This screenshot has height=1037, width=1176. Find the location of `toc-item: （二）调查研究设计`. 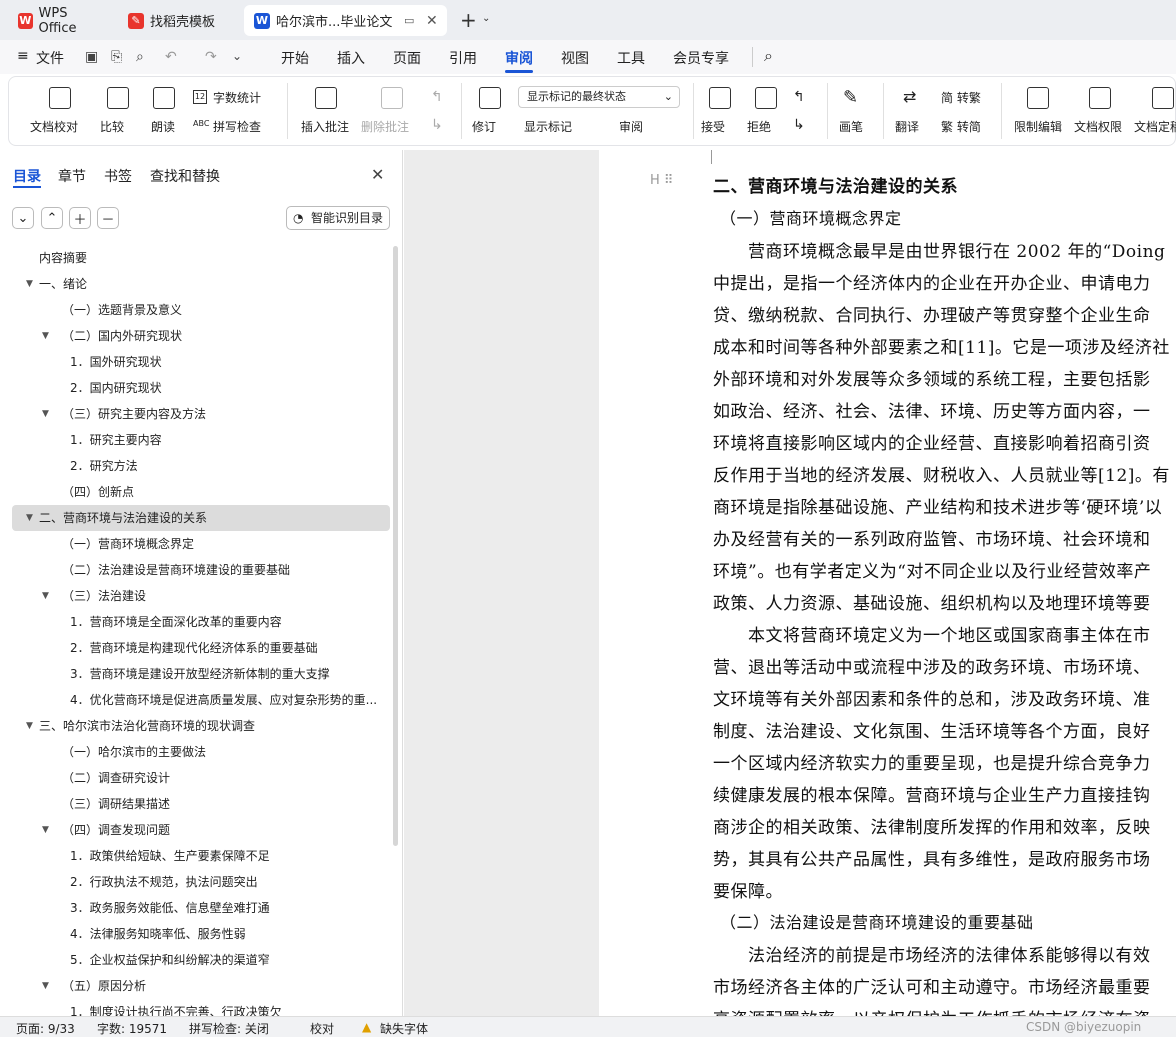

toc-item: （二）调查研究设计 is located at coordinates (201, 778).